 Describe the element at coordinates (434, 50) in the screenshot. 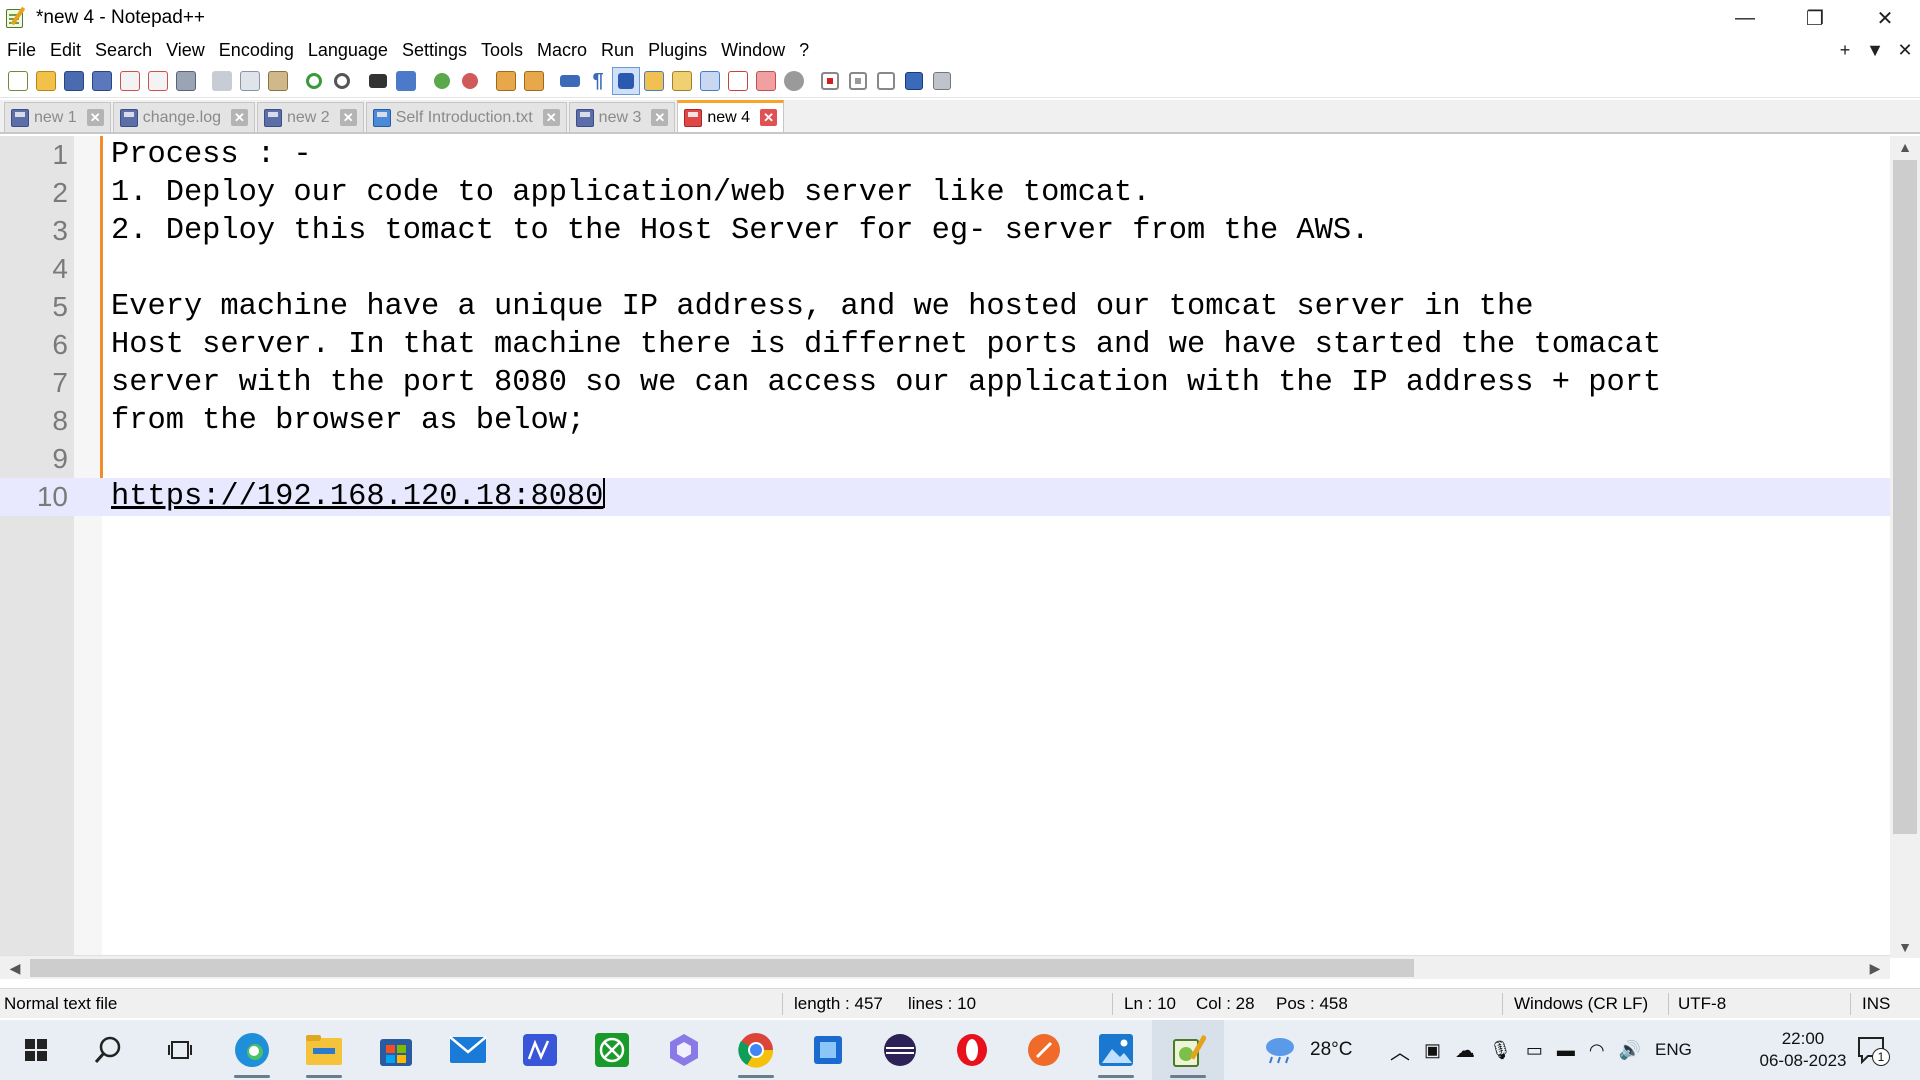

I see `menu-settings: Settings` at that location.